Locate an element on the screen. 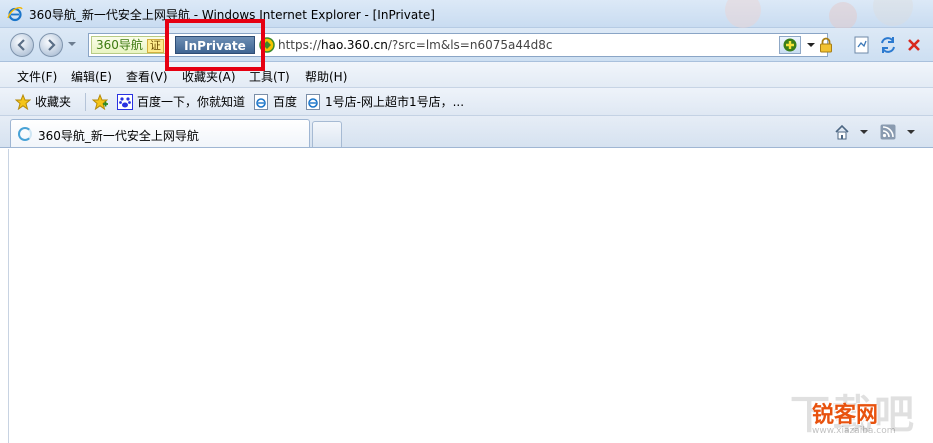 This screenshot has height=443, width=933. stop-icon is located at coordinates (914, 45).